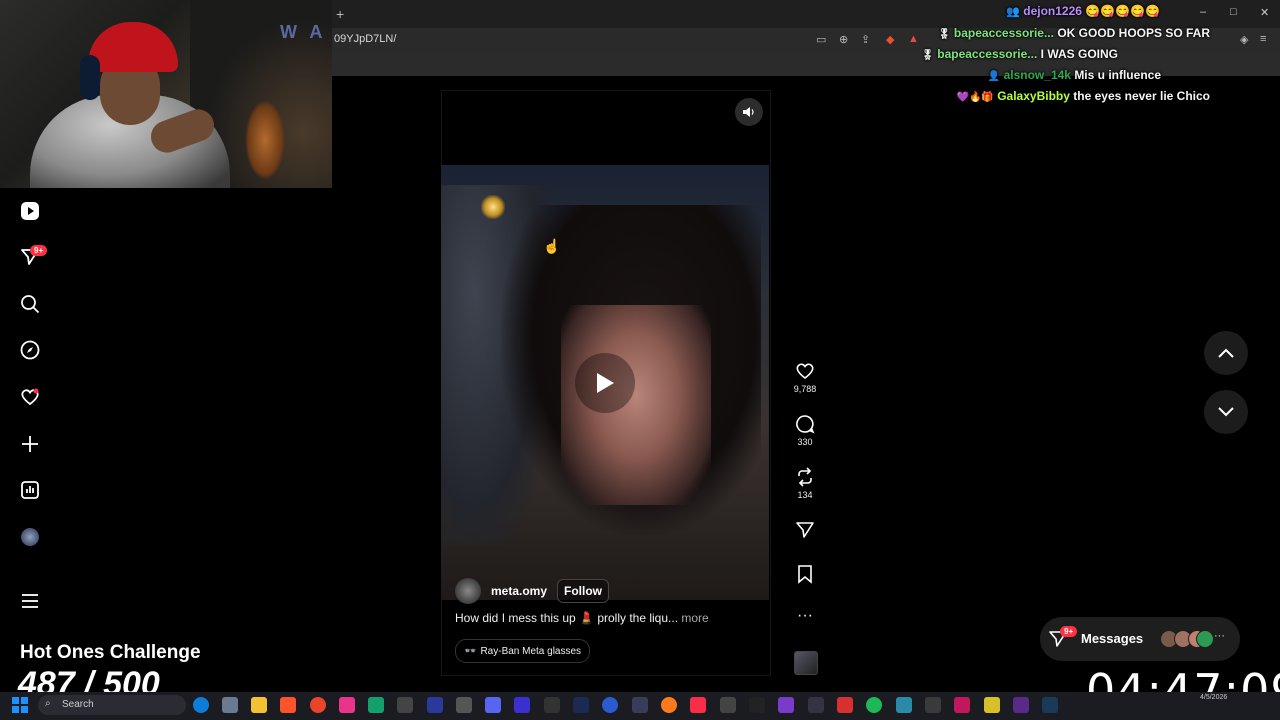  What do you see at coordinates (749, 112) in the screenshot?
I see `mute-toggle-button` at bounding box center [749, 112].